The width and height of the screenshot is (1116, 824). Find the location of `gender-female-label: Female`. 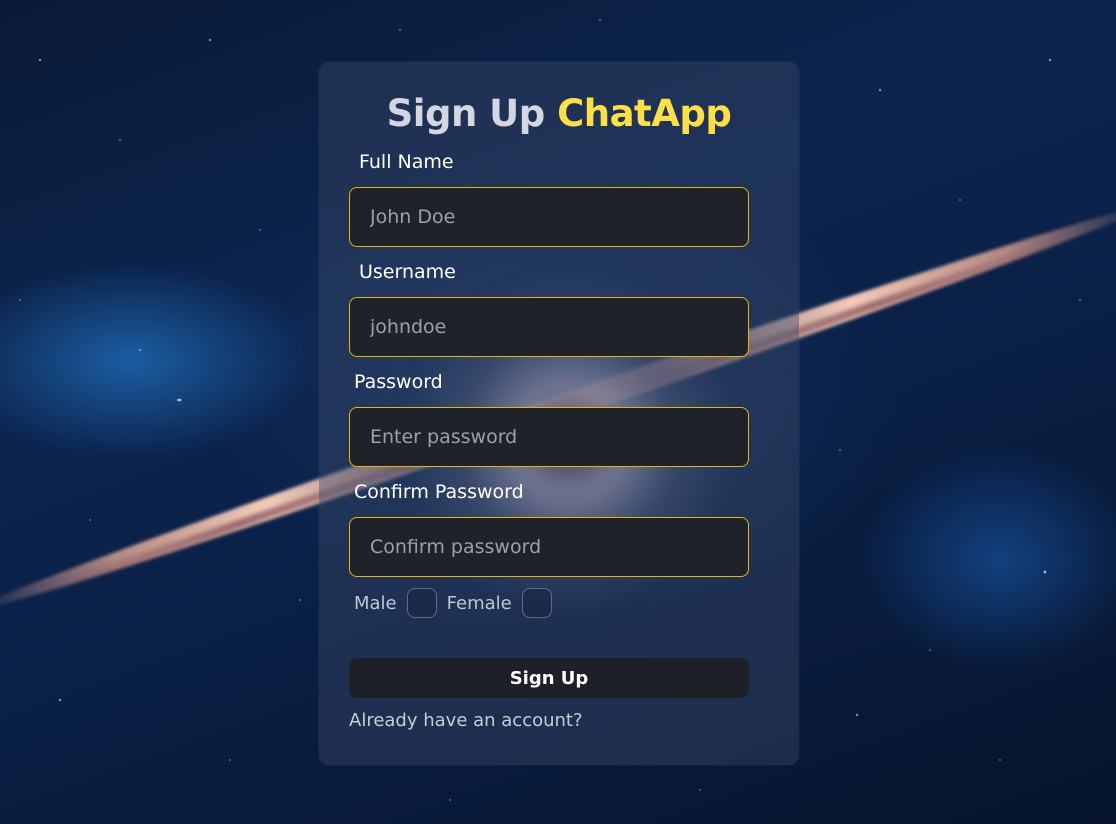

gender-female-label: Female is located at coordinates (479, 603).